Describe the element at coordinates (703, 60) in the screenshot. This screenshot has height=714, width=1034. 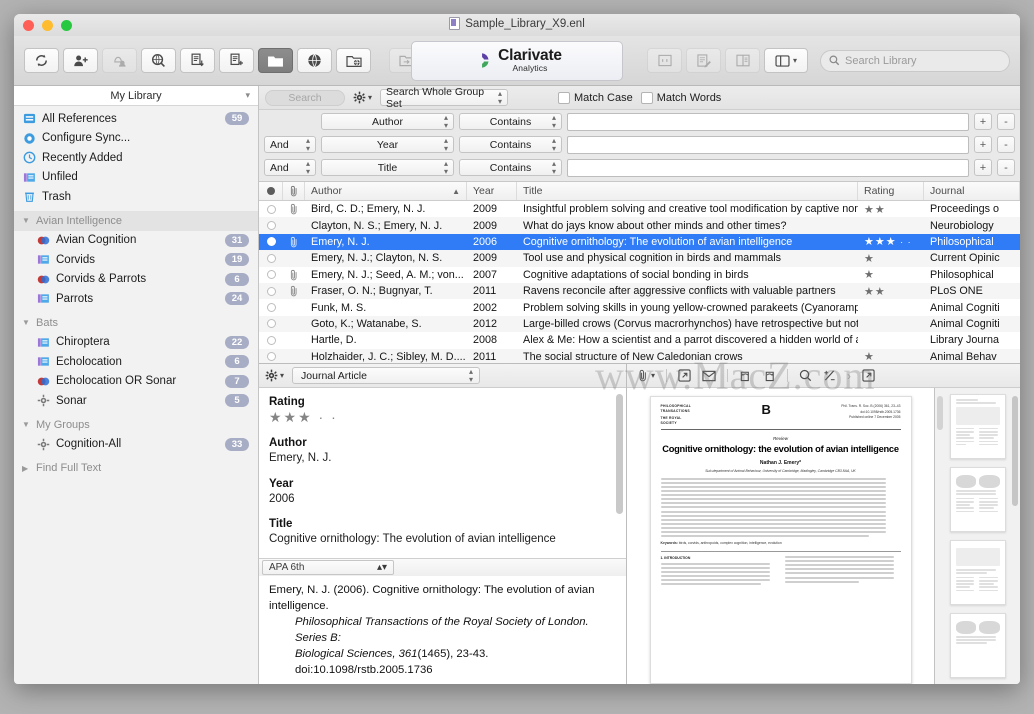
I see `format-bibliography-button` at that location.